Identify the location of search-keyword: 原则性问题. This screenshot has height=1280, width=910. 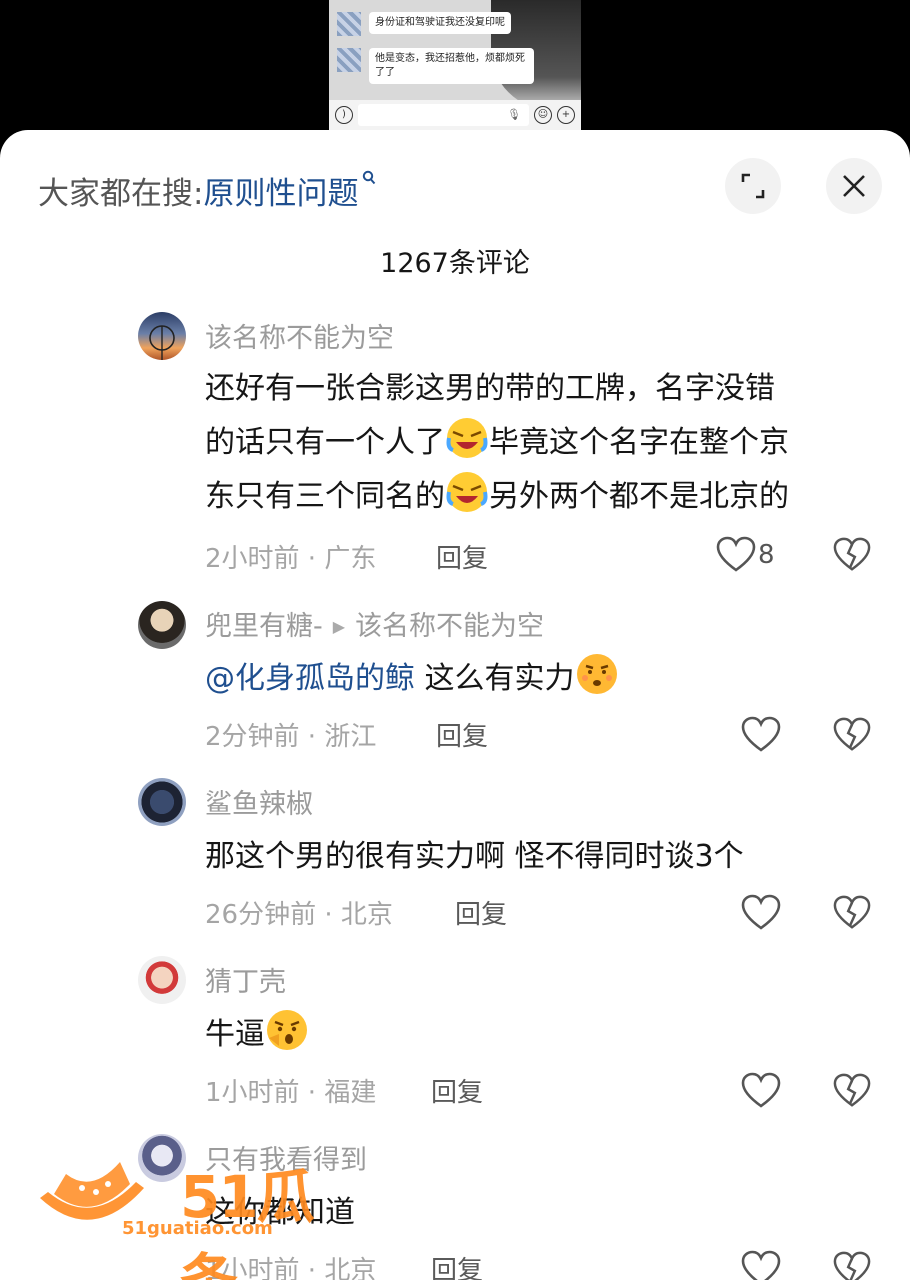
(280, 190).